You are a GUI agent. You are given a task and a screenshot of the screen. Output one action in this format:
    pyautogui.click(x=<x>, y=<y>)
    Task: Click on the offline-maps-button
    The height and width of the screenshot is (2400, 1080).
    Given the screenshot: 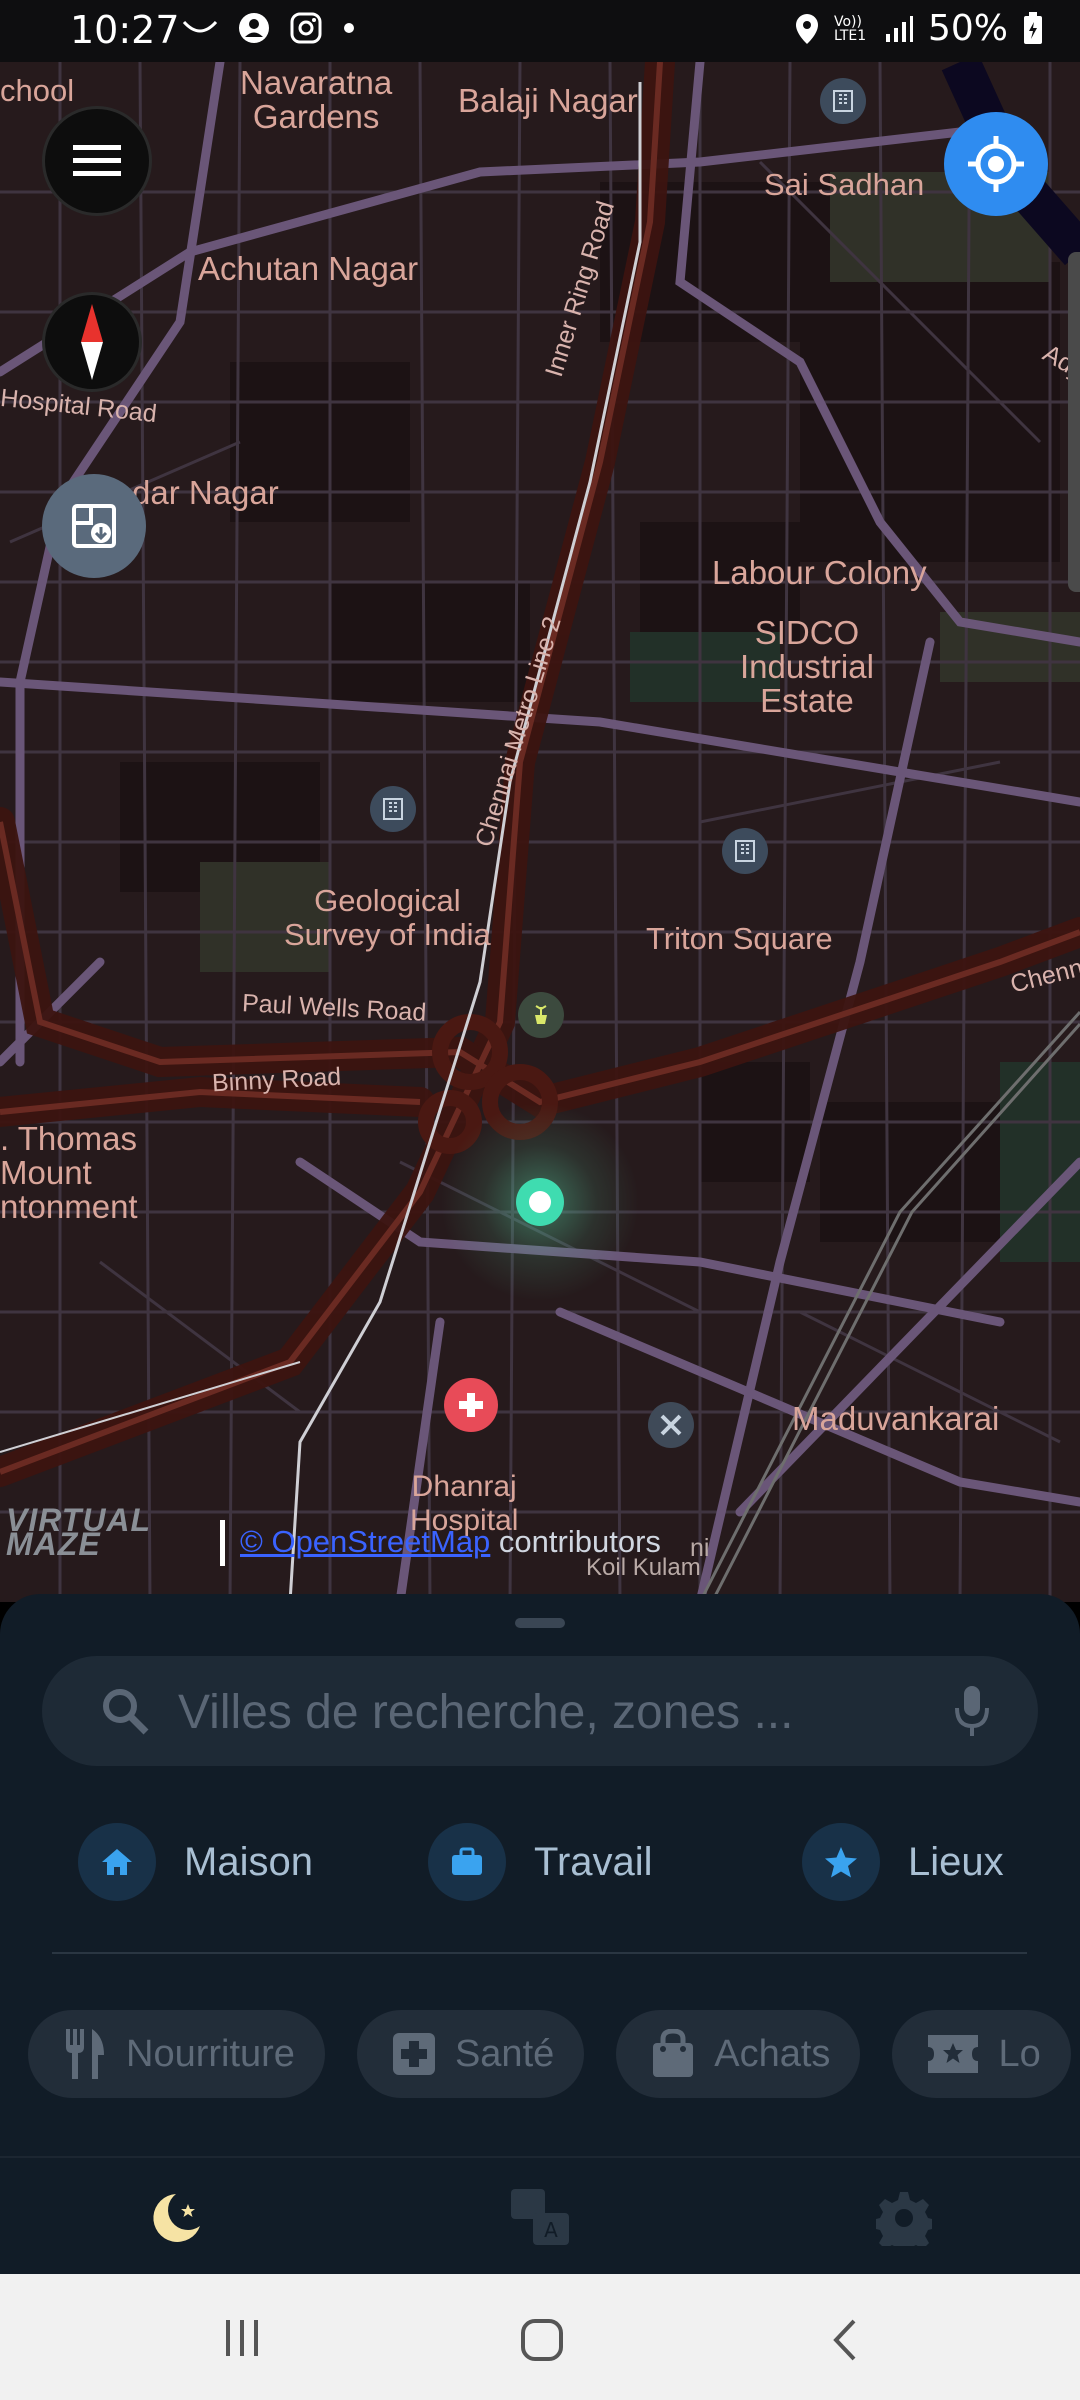 What is the action you would take?
    pyautogui.click(x=94, y=526)
    